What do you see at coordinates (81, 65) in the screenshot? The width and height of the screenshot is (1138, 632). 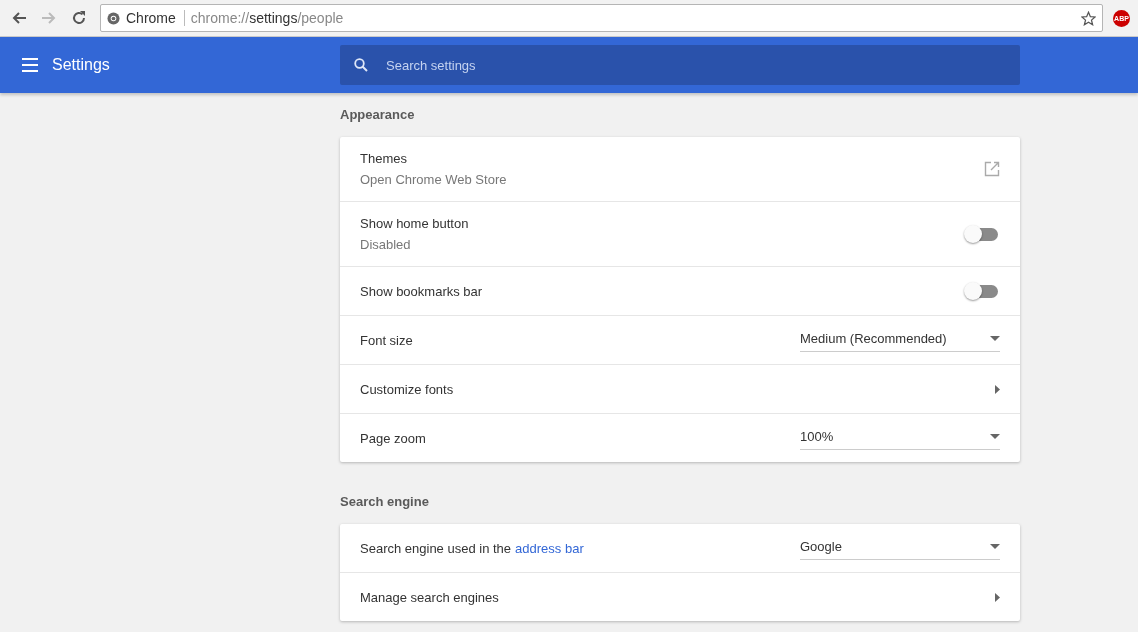 I see `page-title: Settings` at bounding box center [81, 65].